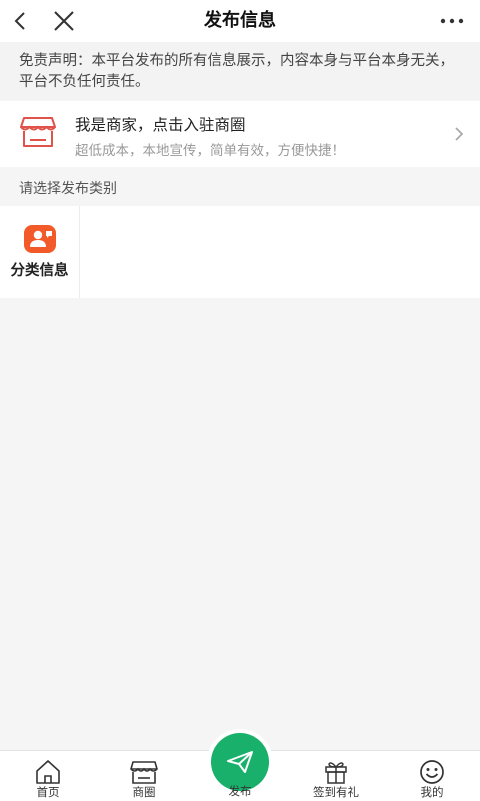 The height and width of the screenshot is (801, 480). I want to click on category-item-classified: 分类信息, so click(40, 252).